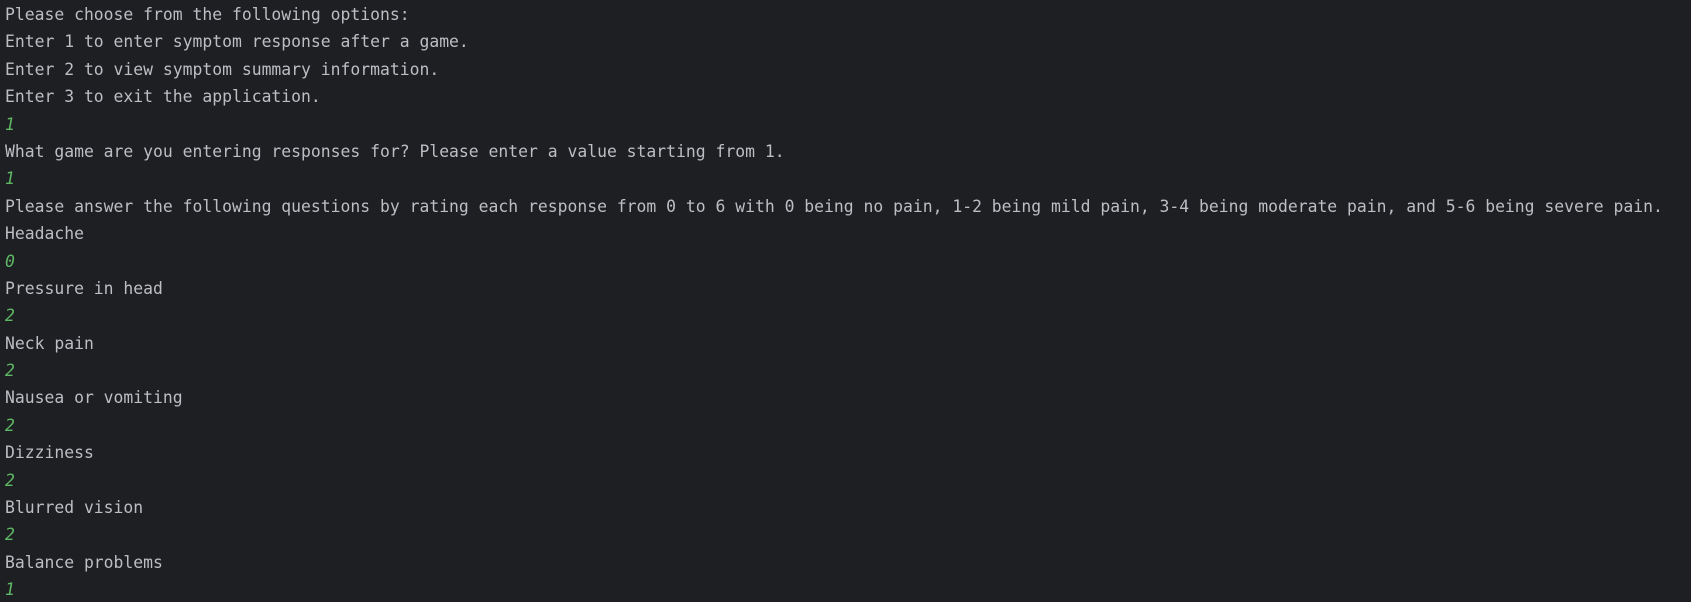 This screenshot has height=602, width=1691. I want to click on symptom-question-nausea: Nausea or vomiting, so click(94, 398).